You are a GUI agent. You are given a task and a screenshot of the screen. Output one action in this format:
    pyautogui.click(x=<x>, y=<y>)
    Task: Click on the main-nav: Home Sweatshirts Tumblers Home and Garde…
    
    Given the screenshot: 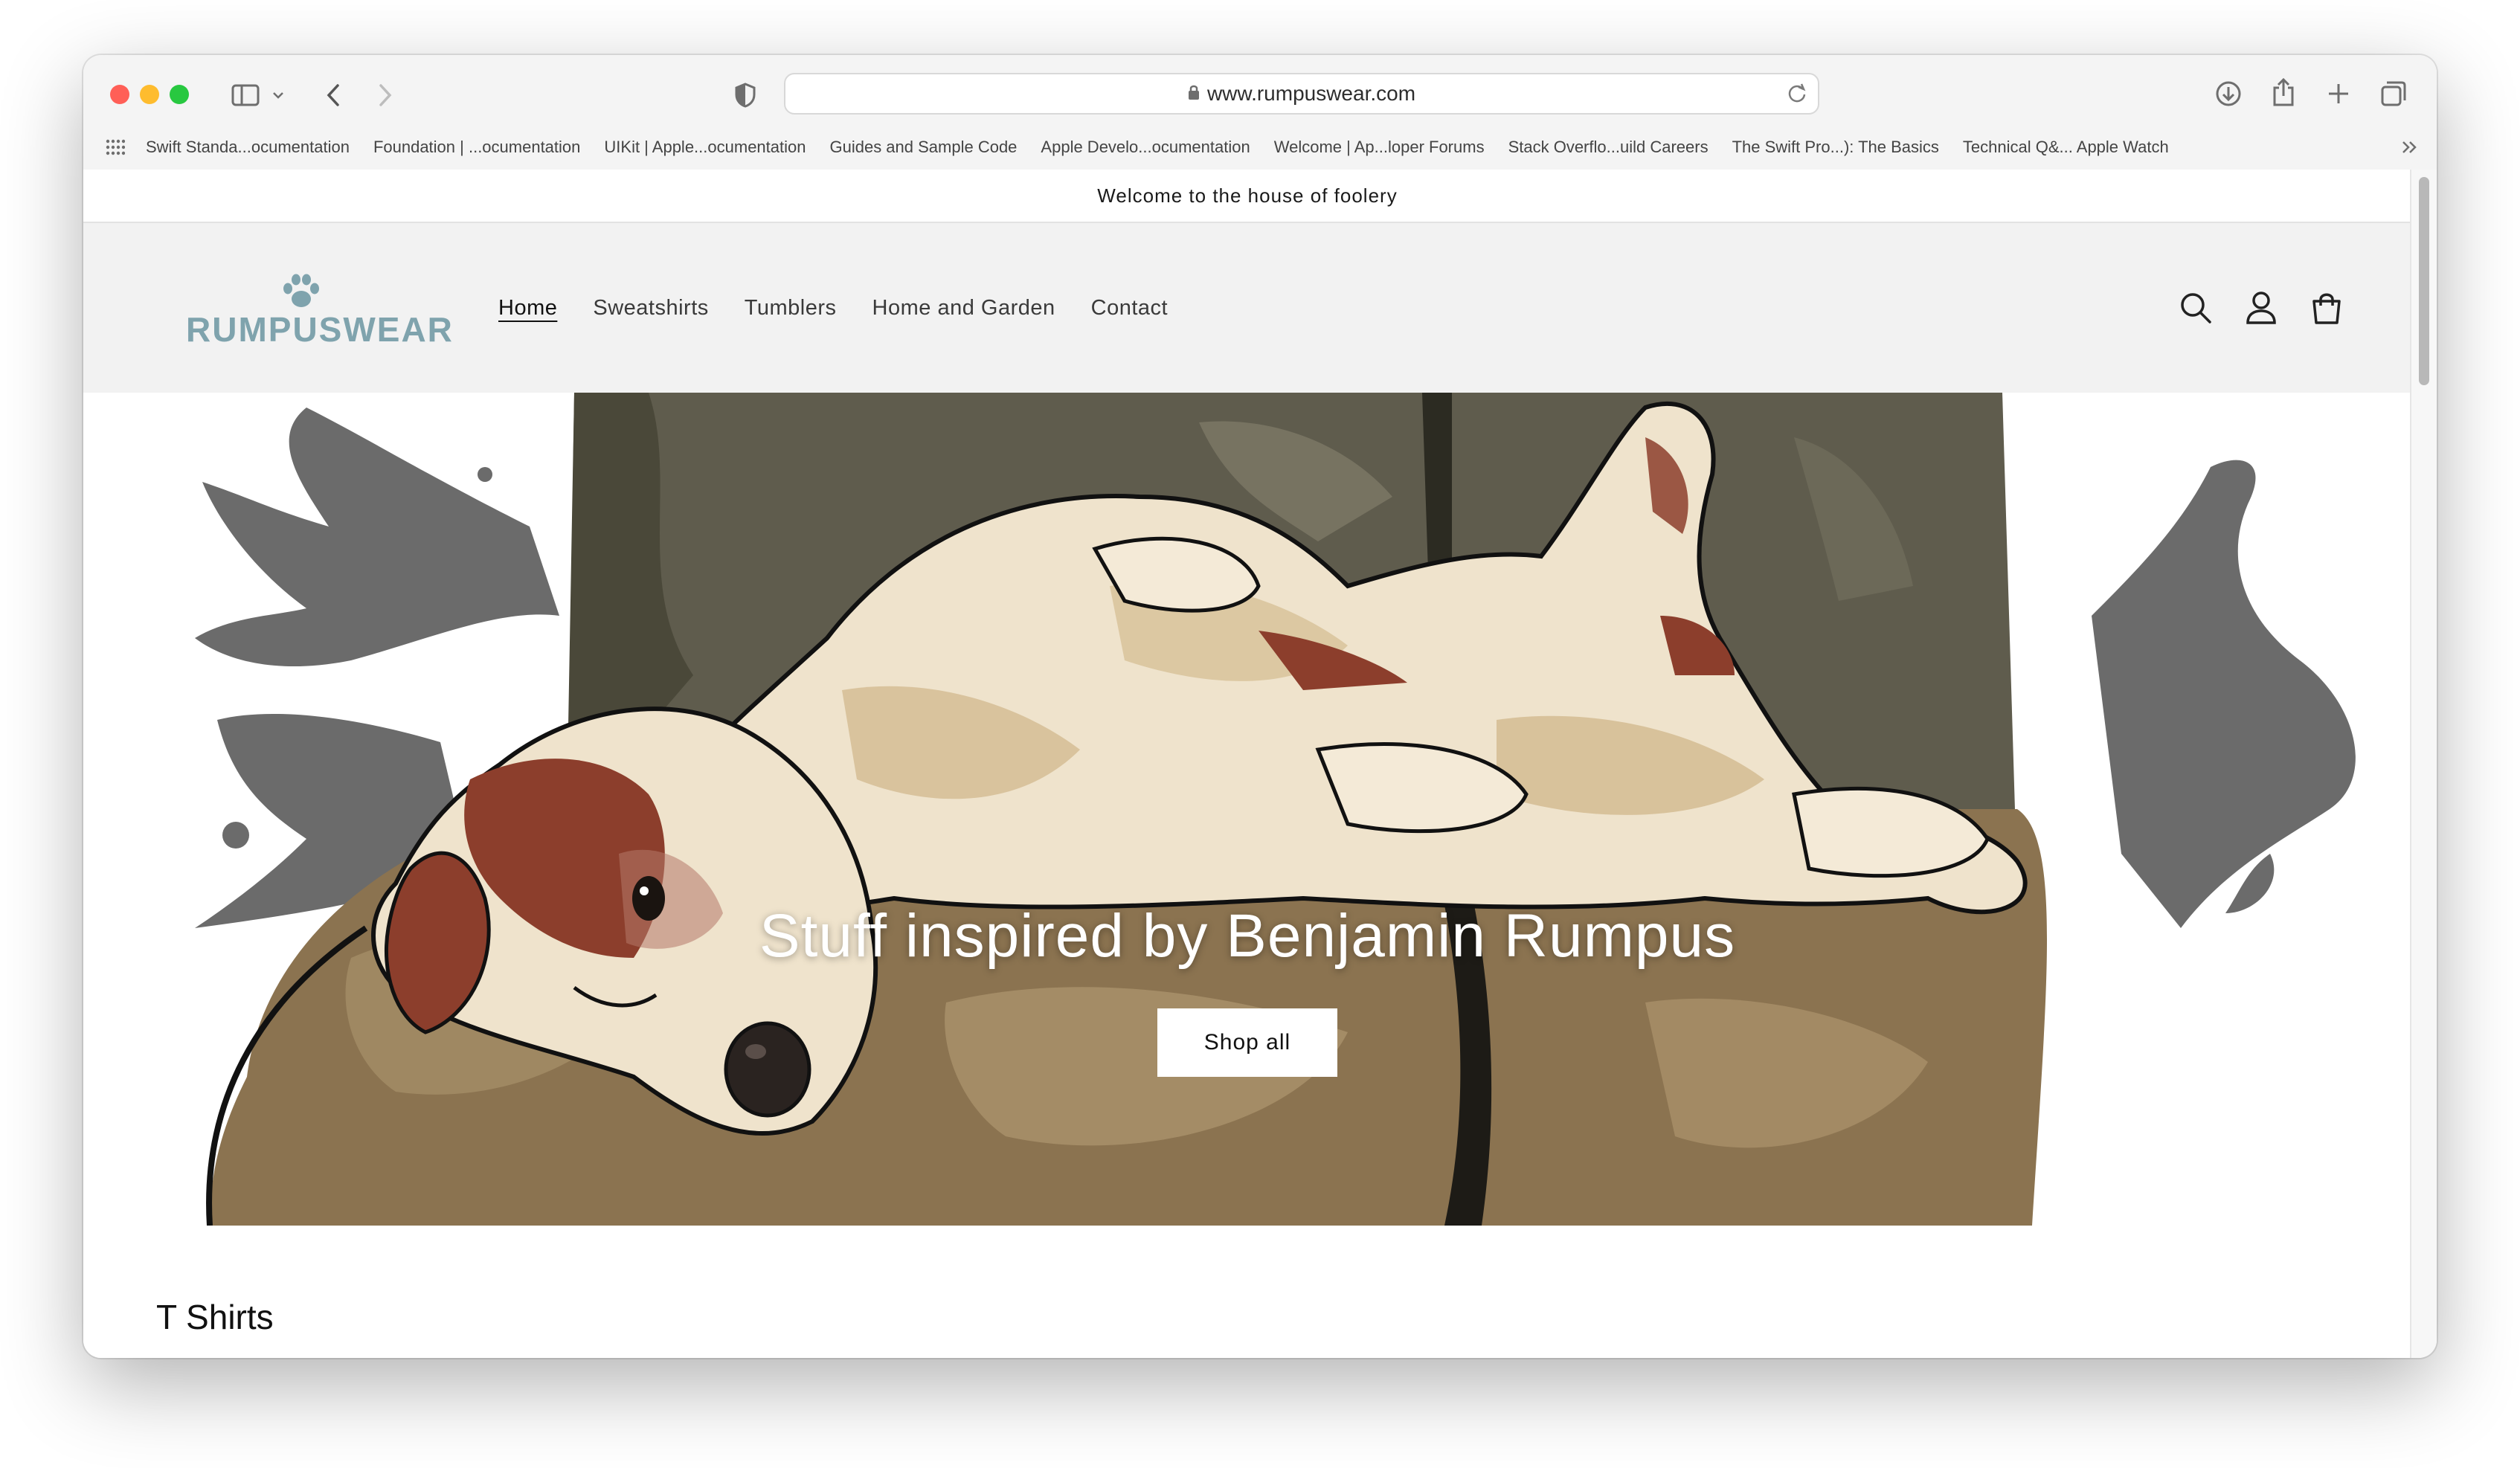 What is the action you would take?
    pyautogui.click(x=850, y=308)
    